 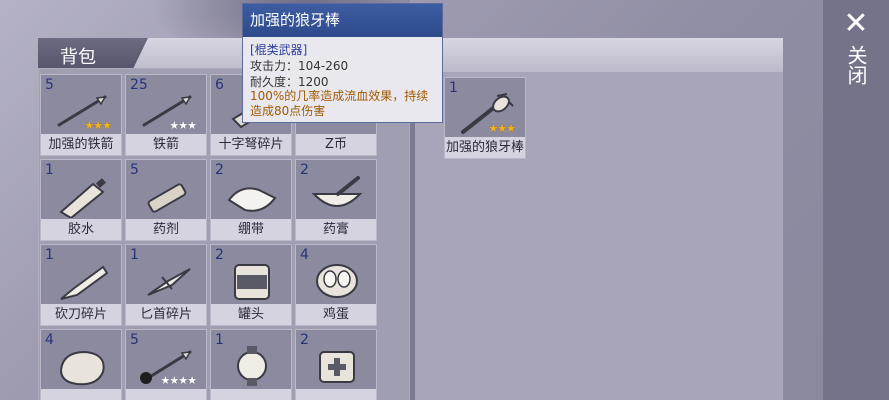 What do you see at coordinates (178, 380) in the screenshot?
I see `item-stars: ★★★★` at bounding box center [178, 380].